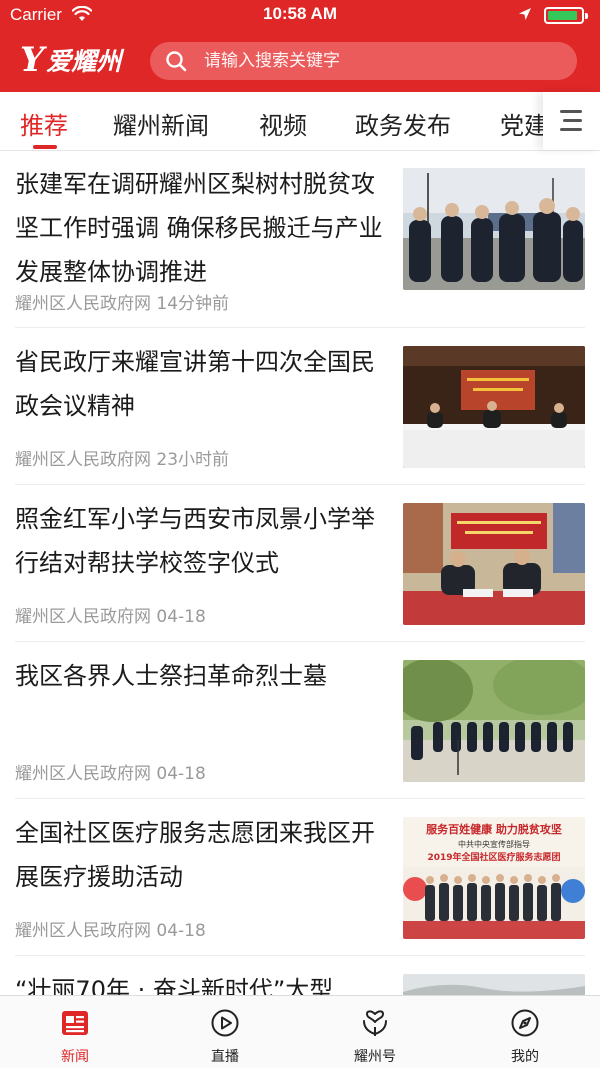 This screenshot has height=1068, width=600. Describe the element at coordinates (176, 61) in the screenshot. I see `search-icon` at that location.